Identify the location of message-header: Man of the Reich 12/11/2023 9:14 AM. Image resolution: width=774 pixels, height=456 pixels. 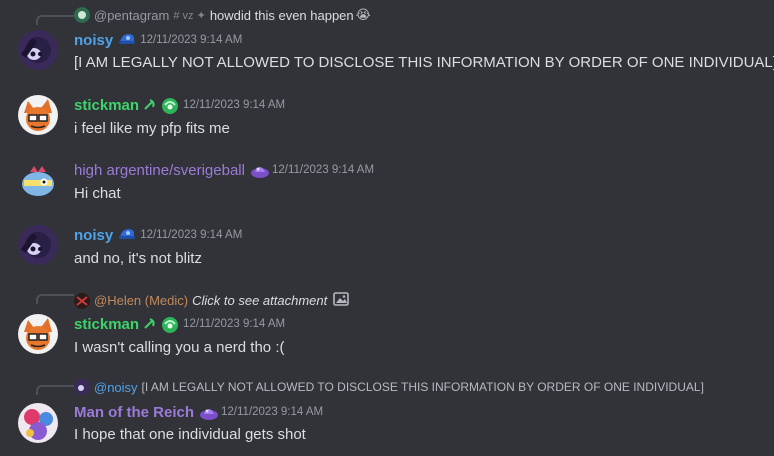
(198, 412).